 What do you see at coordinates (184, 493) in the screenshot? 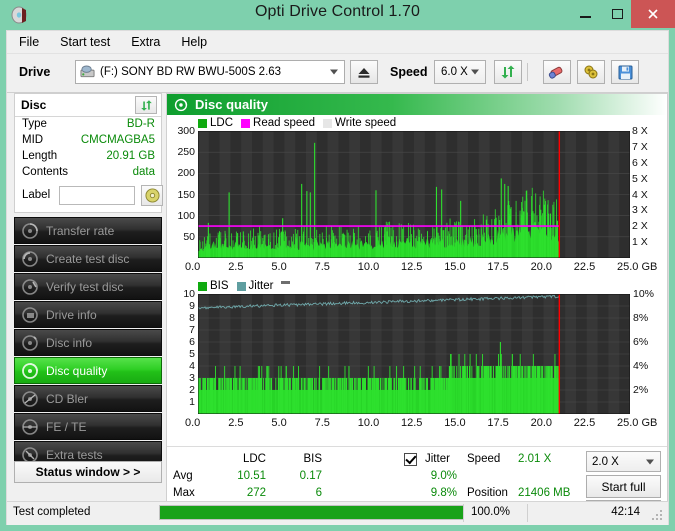
I see `stats-row-max: Max` at bounding box center [184, 493].